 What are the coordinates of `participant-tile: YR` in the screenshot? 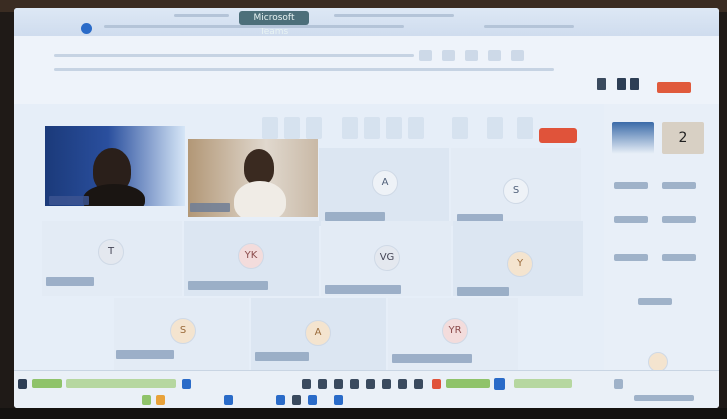 It's located at (453, 334).